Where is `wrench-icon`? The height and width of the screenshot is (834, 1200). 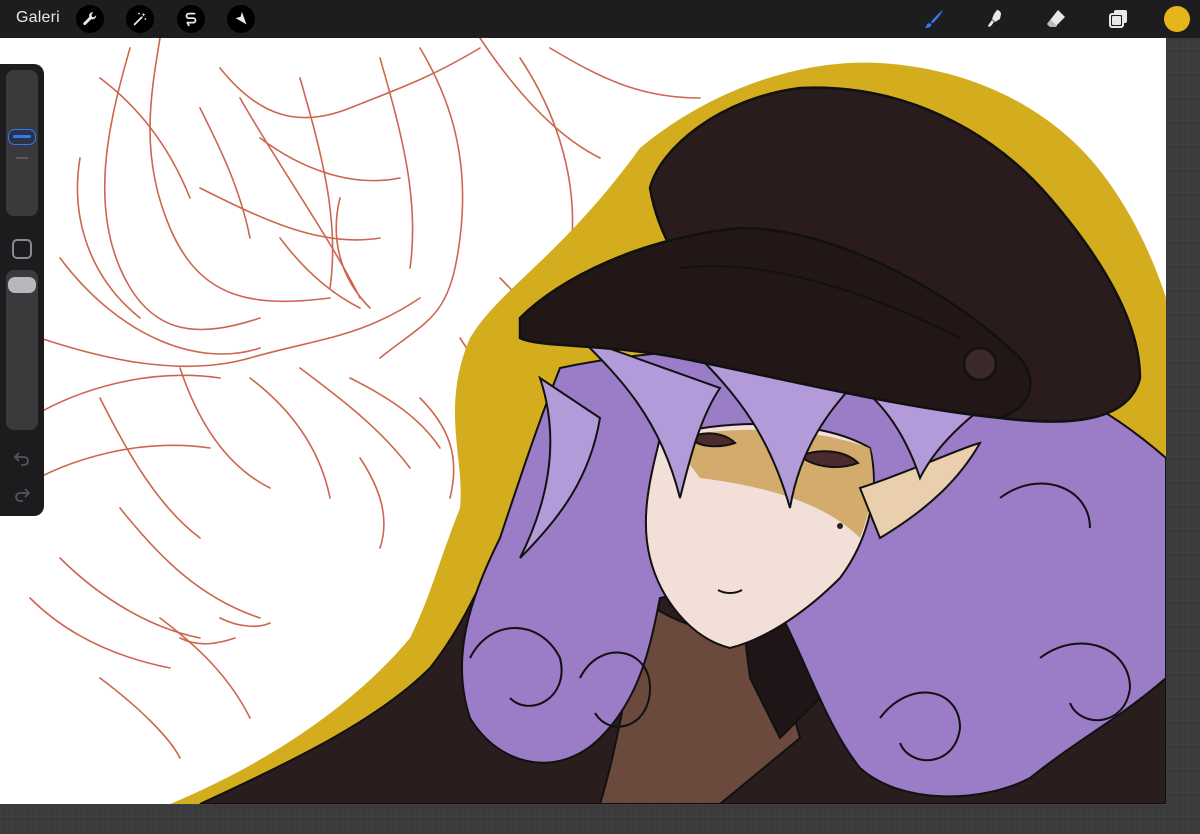
wrench-icon is located at coordinates (90, 19).